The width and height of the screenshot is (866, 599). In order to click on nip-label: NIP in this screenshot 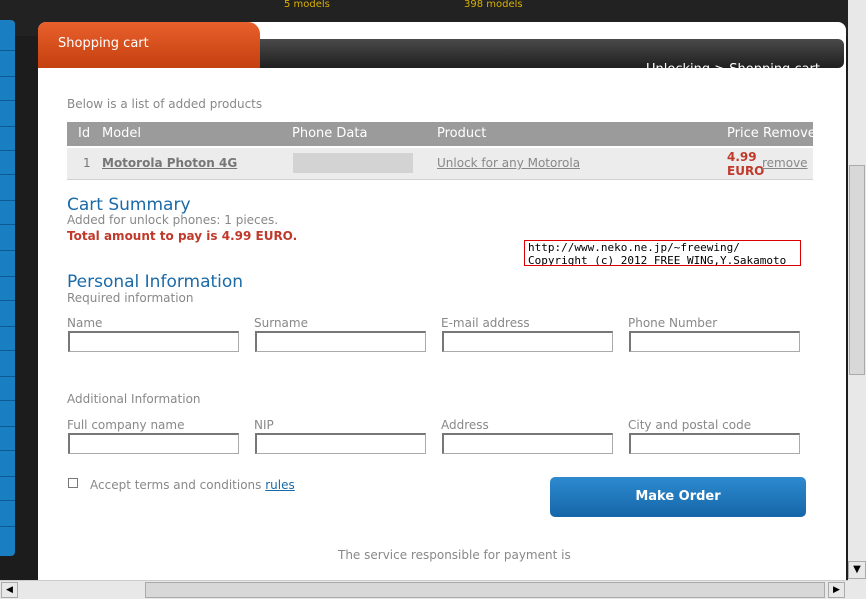, I will do `click(264, 425)`.